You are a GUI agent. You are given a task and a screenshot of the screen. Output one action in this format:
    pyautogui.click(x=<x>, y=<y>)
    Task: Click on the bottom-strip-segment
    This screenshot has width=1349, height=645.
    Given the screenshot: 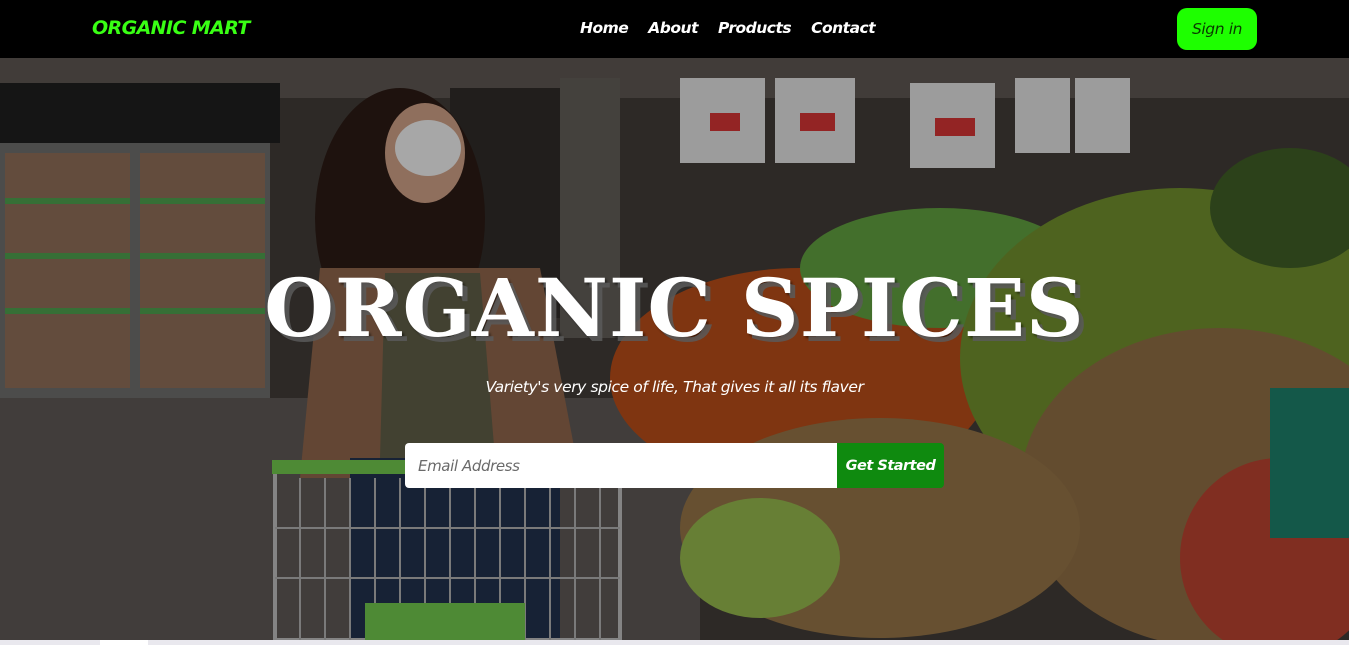 What is the action you would take?
    pyautogui.click(x=124, y=642)
    